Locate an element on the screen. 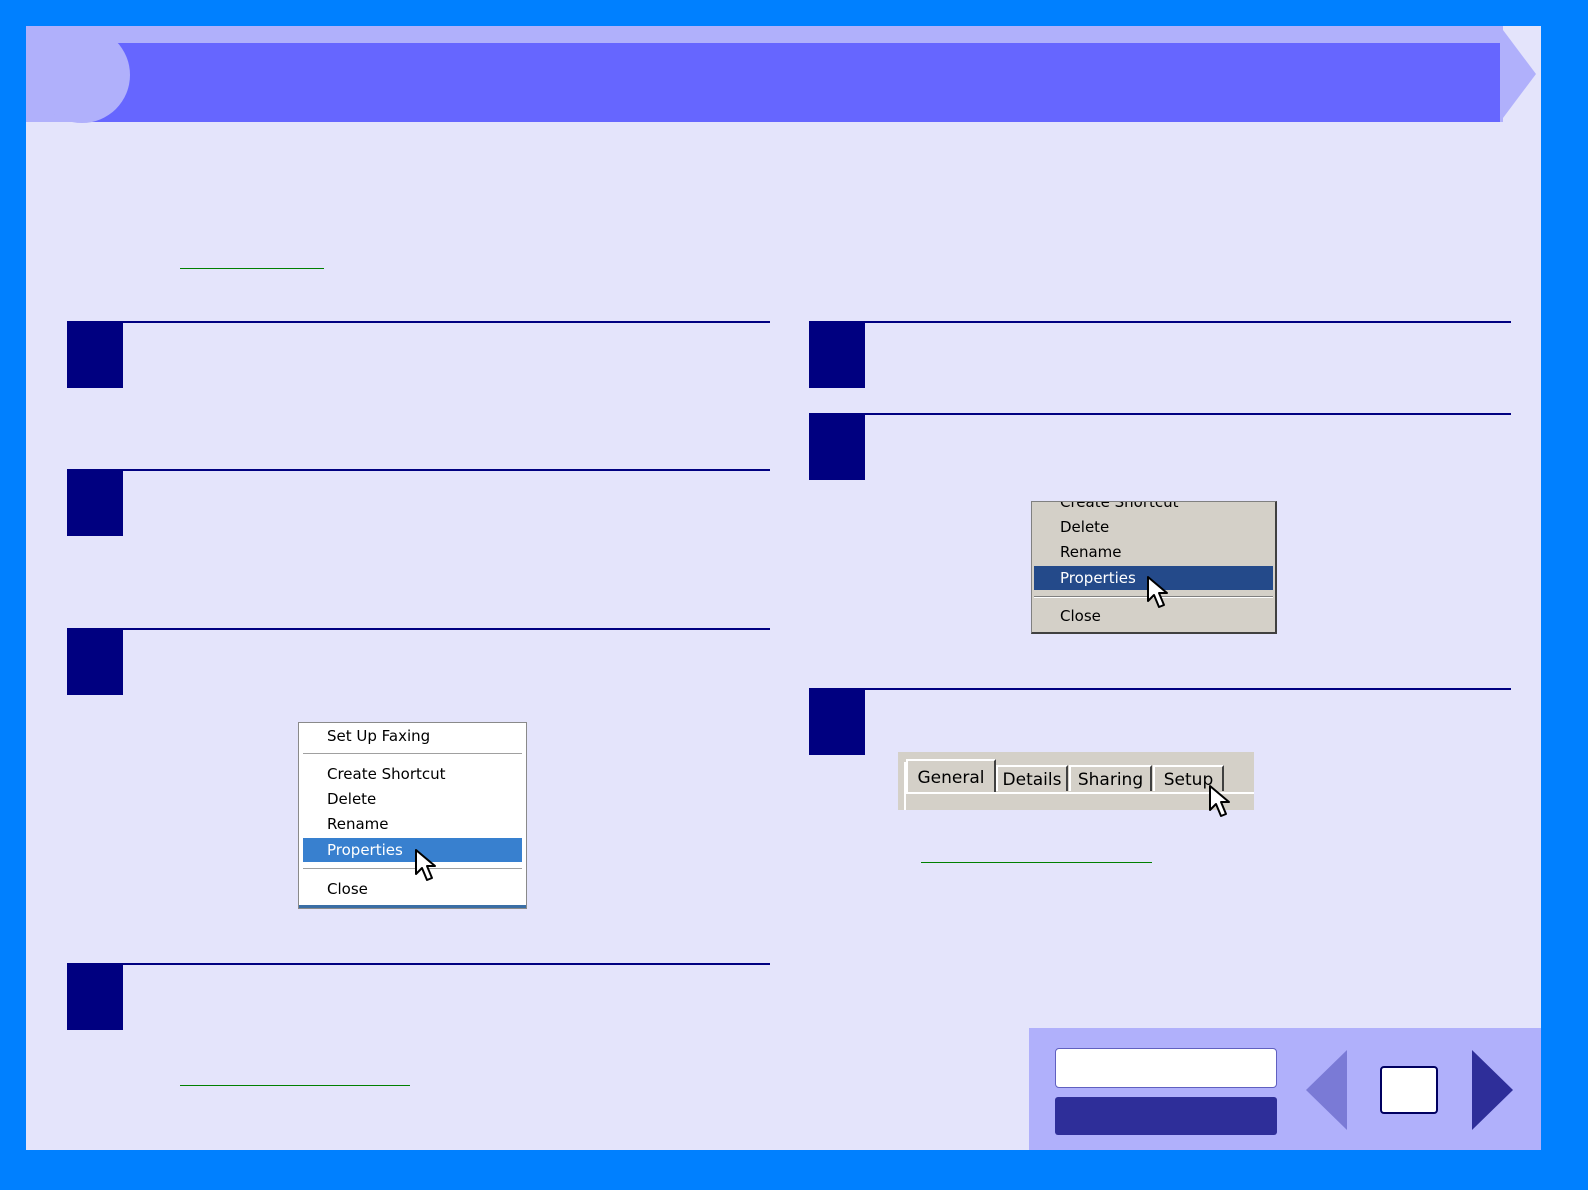  menu-item-close: Close is located at coordinates (412, 889).